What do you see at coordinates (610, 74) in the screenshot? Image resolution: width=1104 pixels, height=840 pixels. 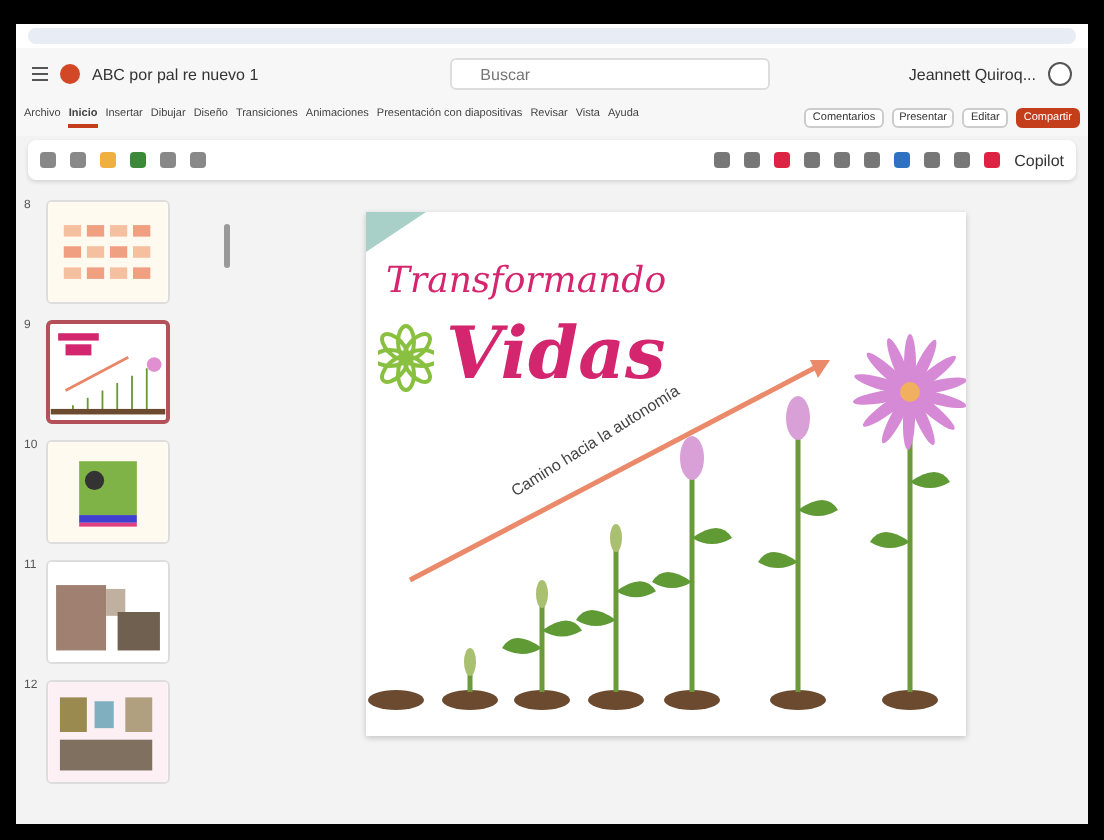 I see `search-field: Buscar` at bounding box center [610, 74].